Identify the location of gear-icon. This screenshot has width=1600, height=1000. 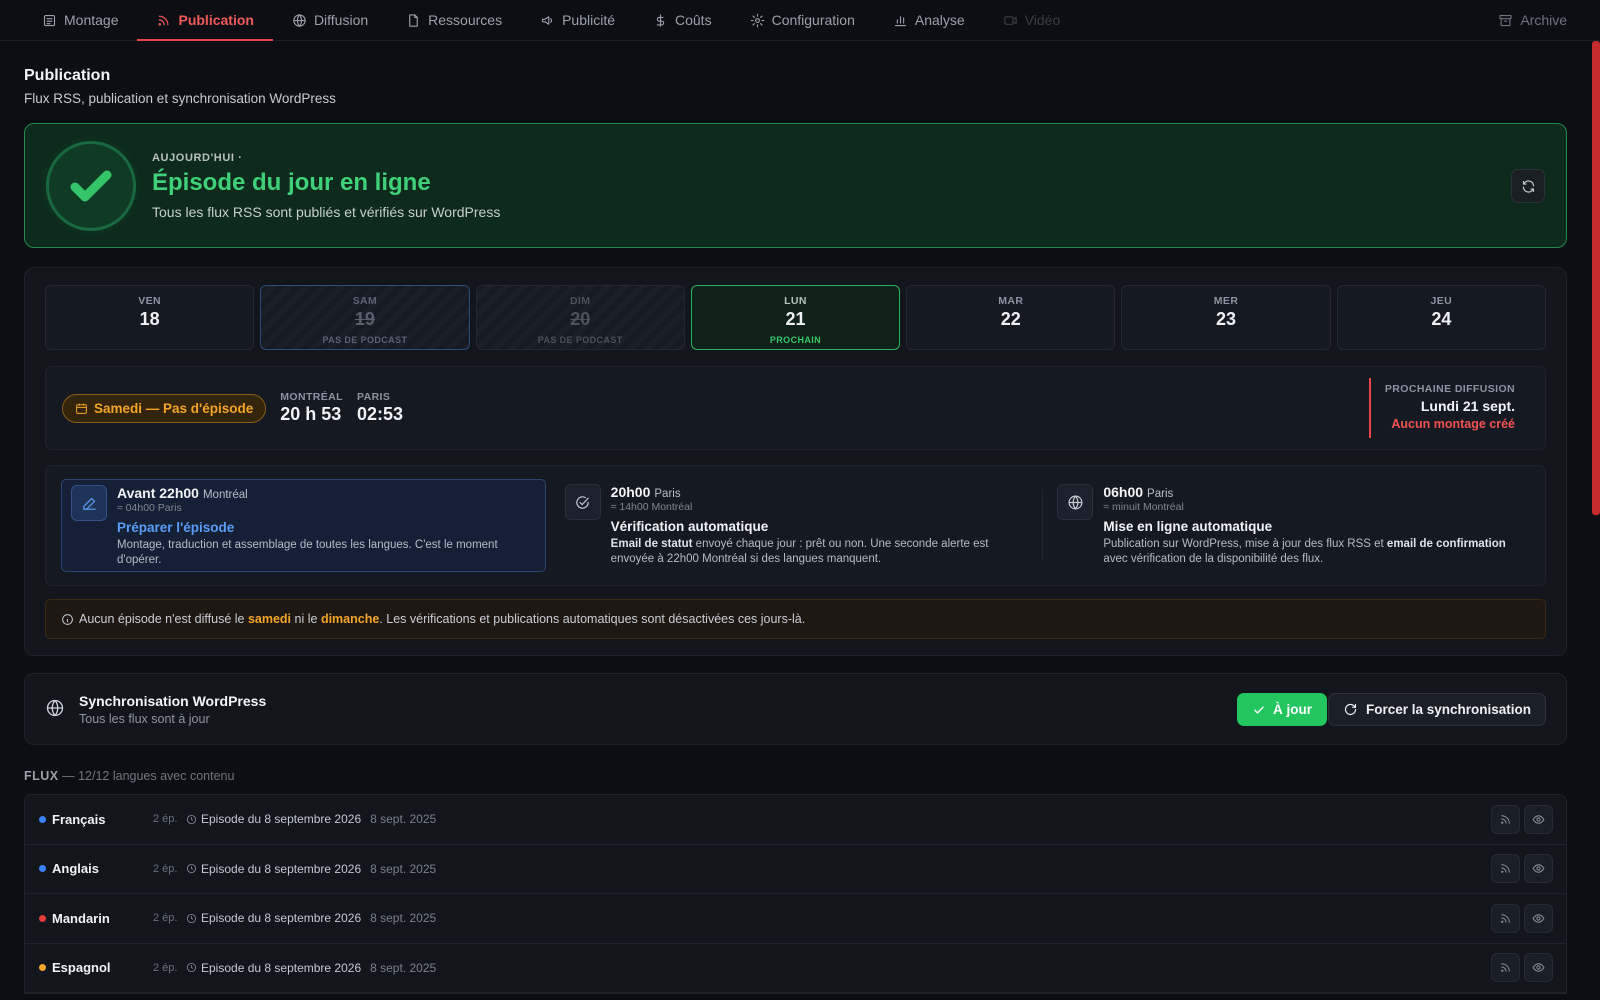
(757, 20).